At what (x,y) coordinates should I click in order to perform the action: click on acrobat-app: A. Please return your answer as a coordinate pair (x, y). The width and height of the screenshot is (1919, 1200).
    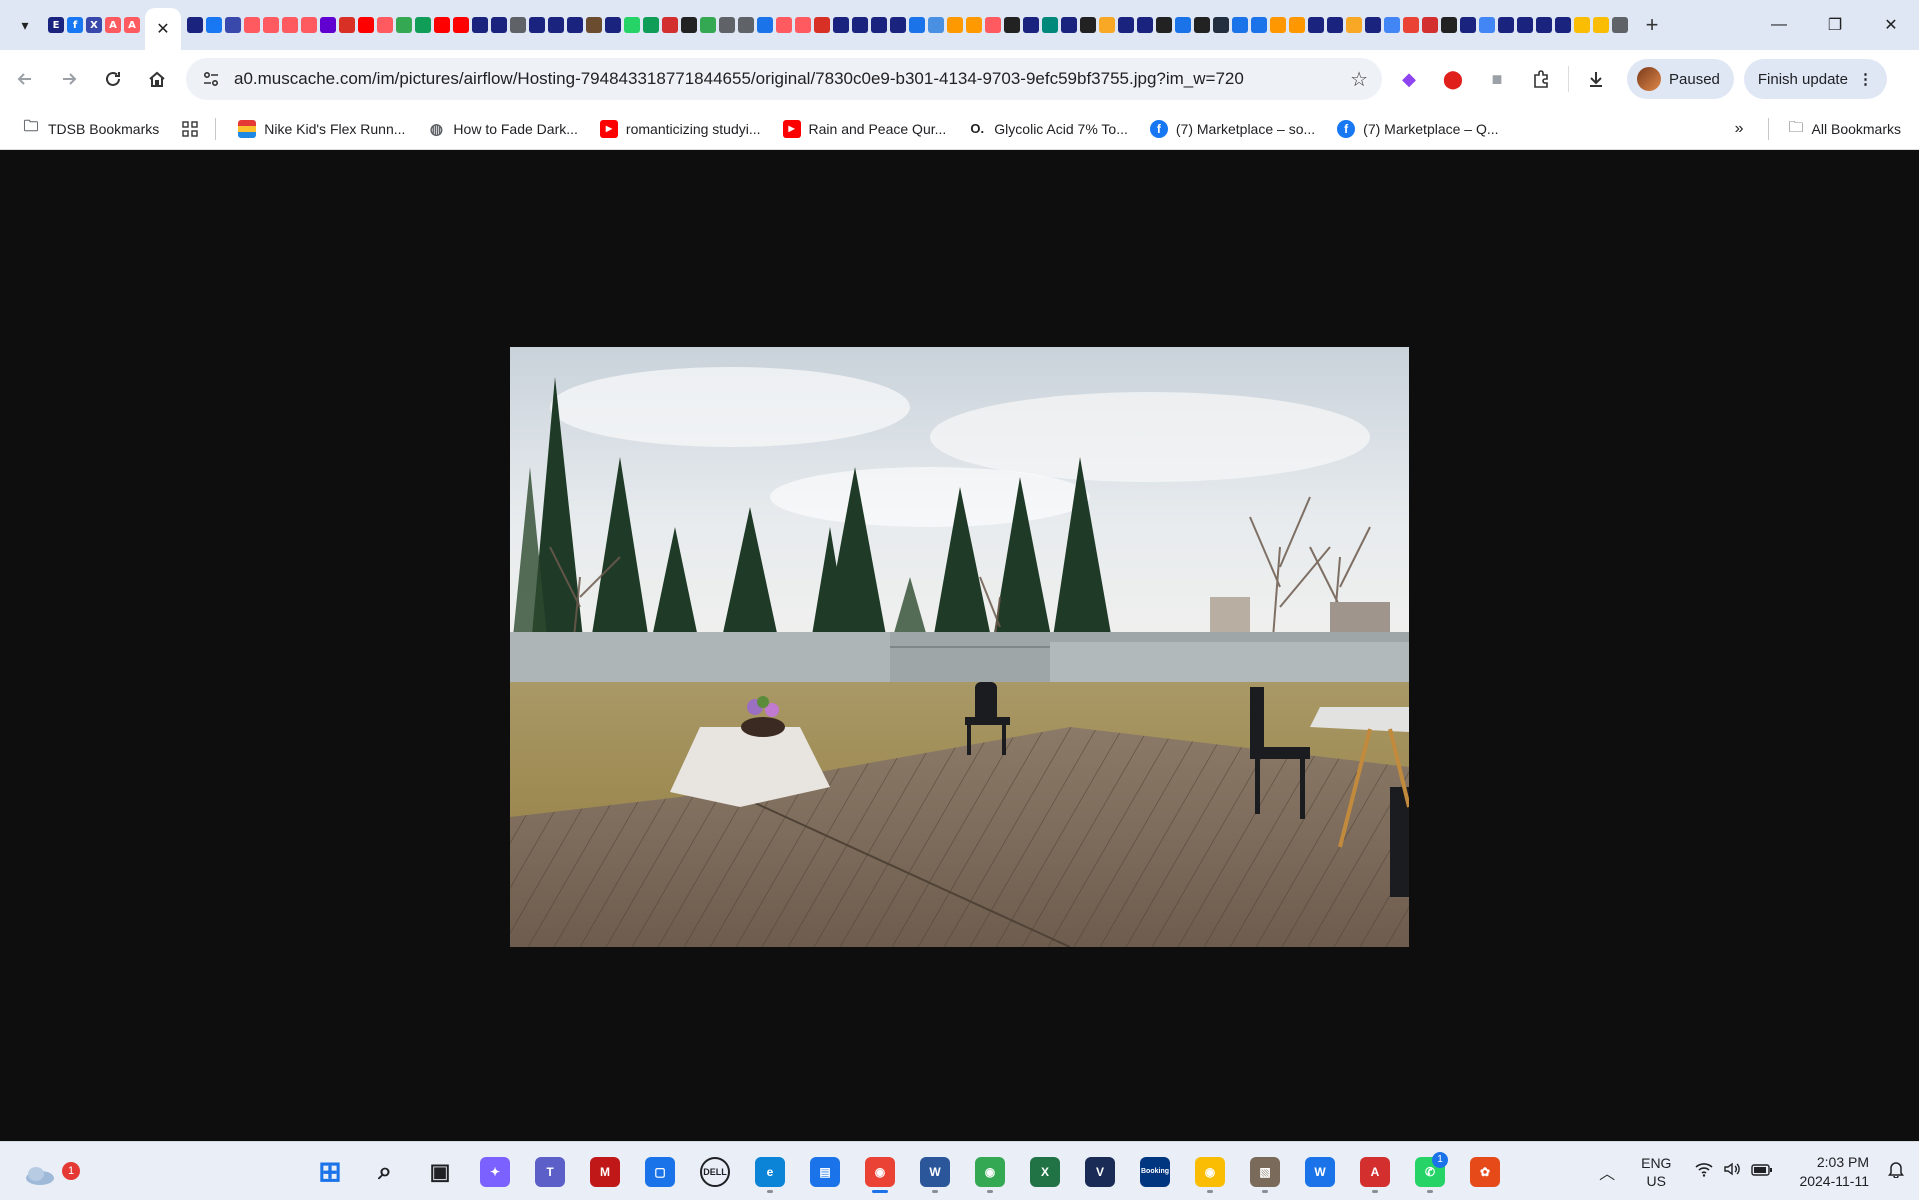
    Looking at the image, I should click on (1375, 1172).